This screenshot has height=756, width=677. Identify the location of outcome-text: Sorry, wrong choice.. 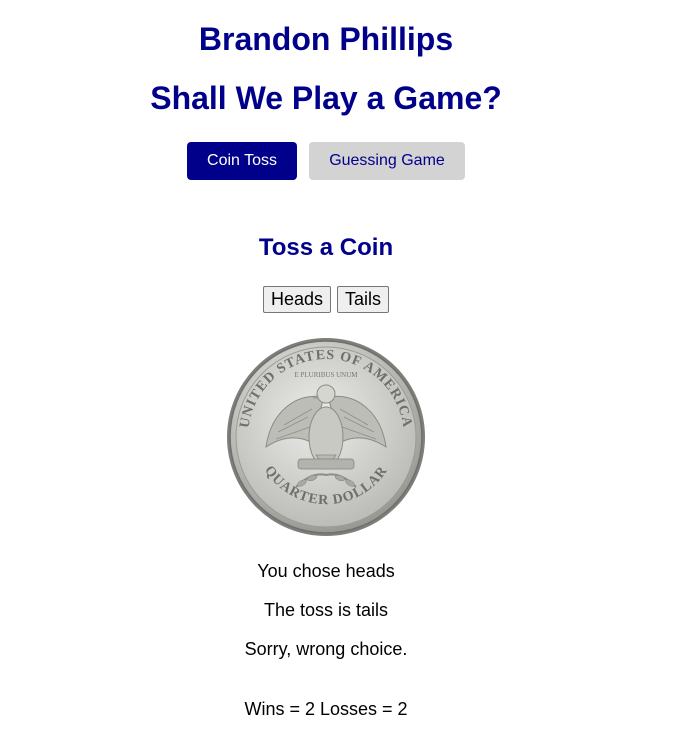
(326, 649).